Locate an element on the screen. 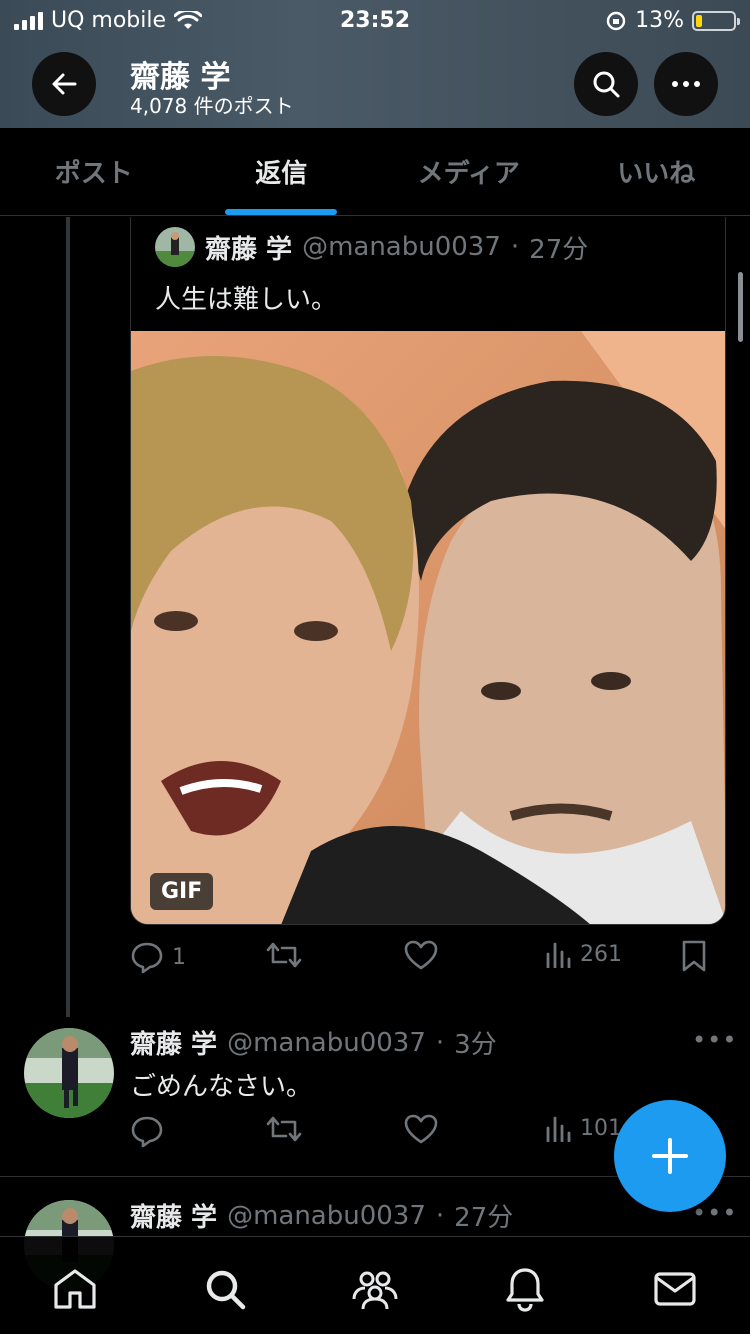 The height and width of the screenshot is (1334, 750). reply-button is located at coordinates (147, 1131).